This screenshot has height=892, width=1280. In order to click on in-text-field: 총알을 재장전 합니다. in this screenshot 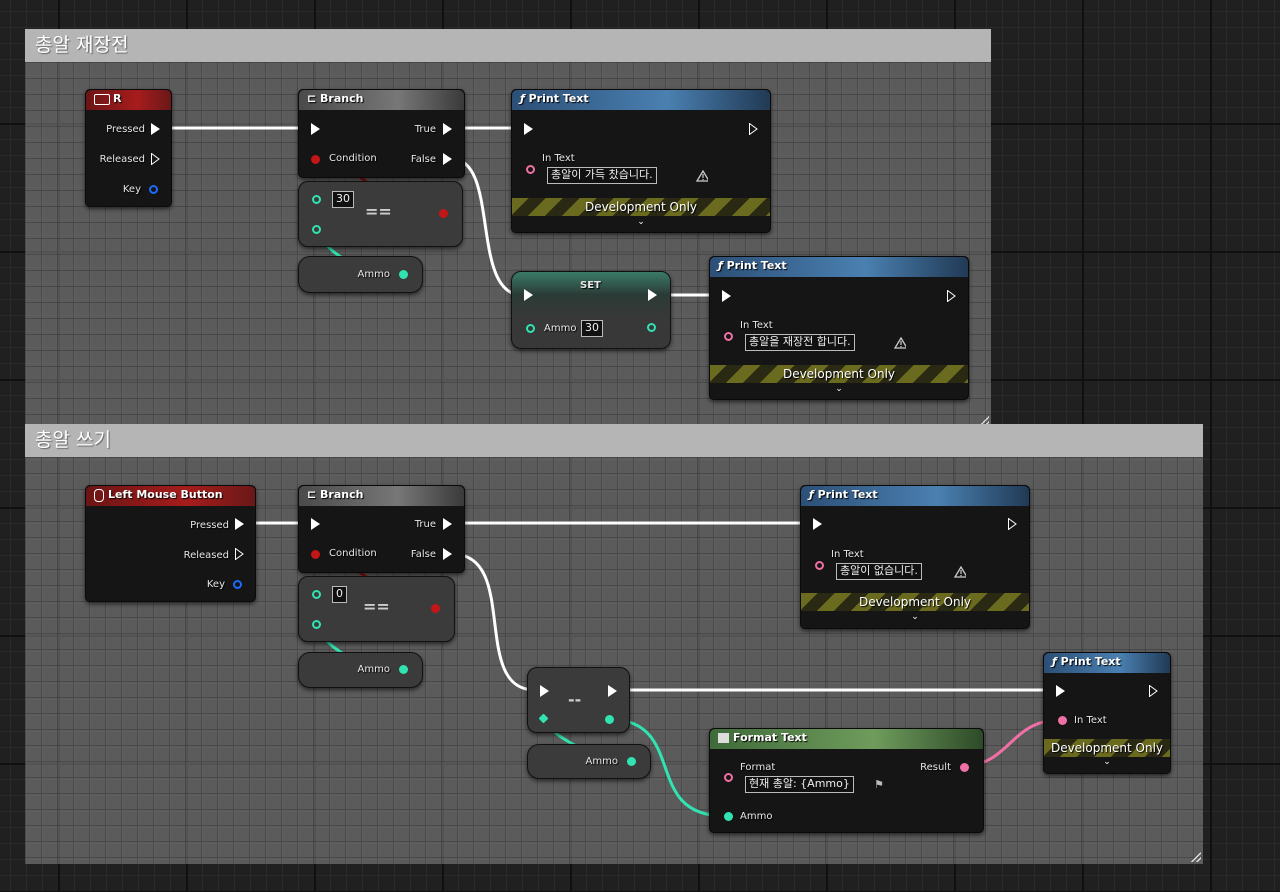, I will do `click(800, 342)`.